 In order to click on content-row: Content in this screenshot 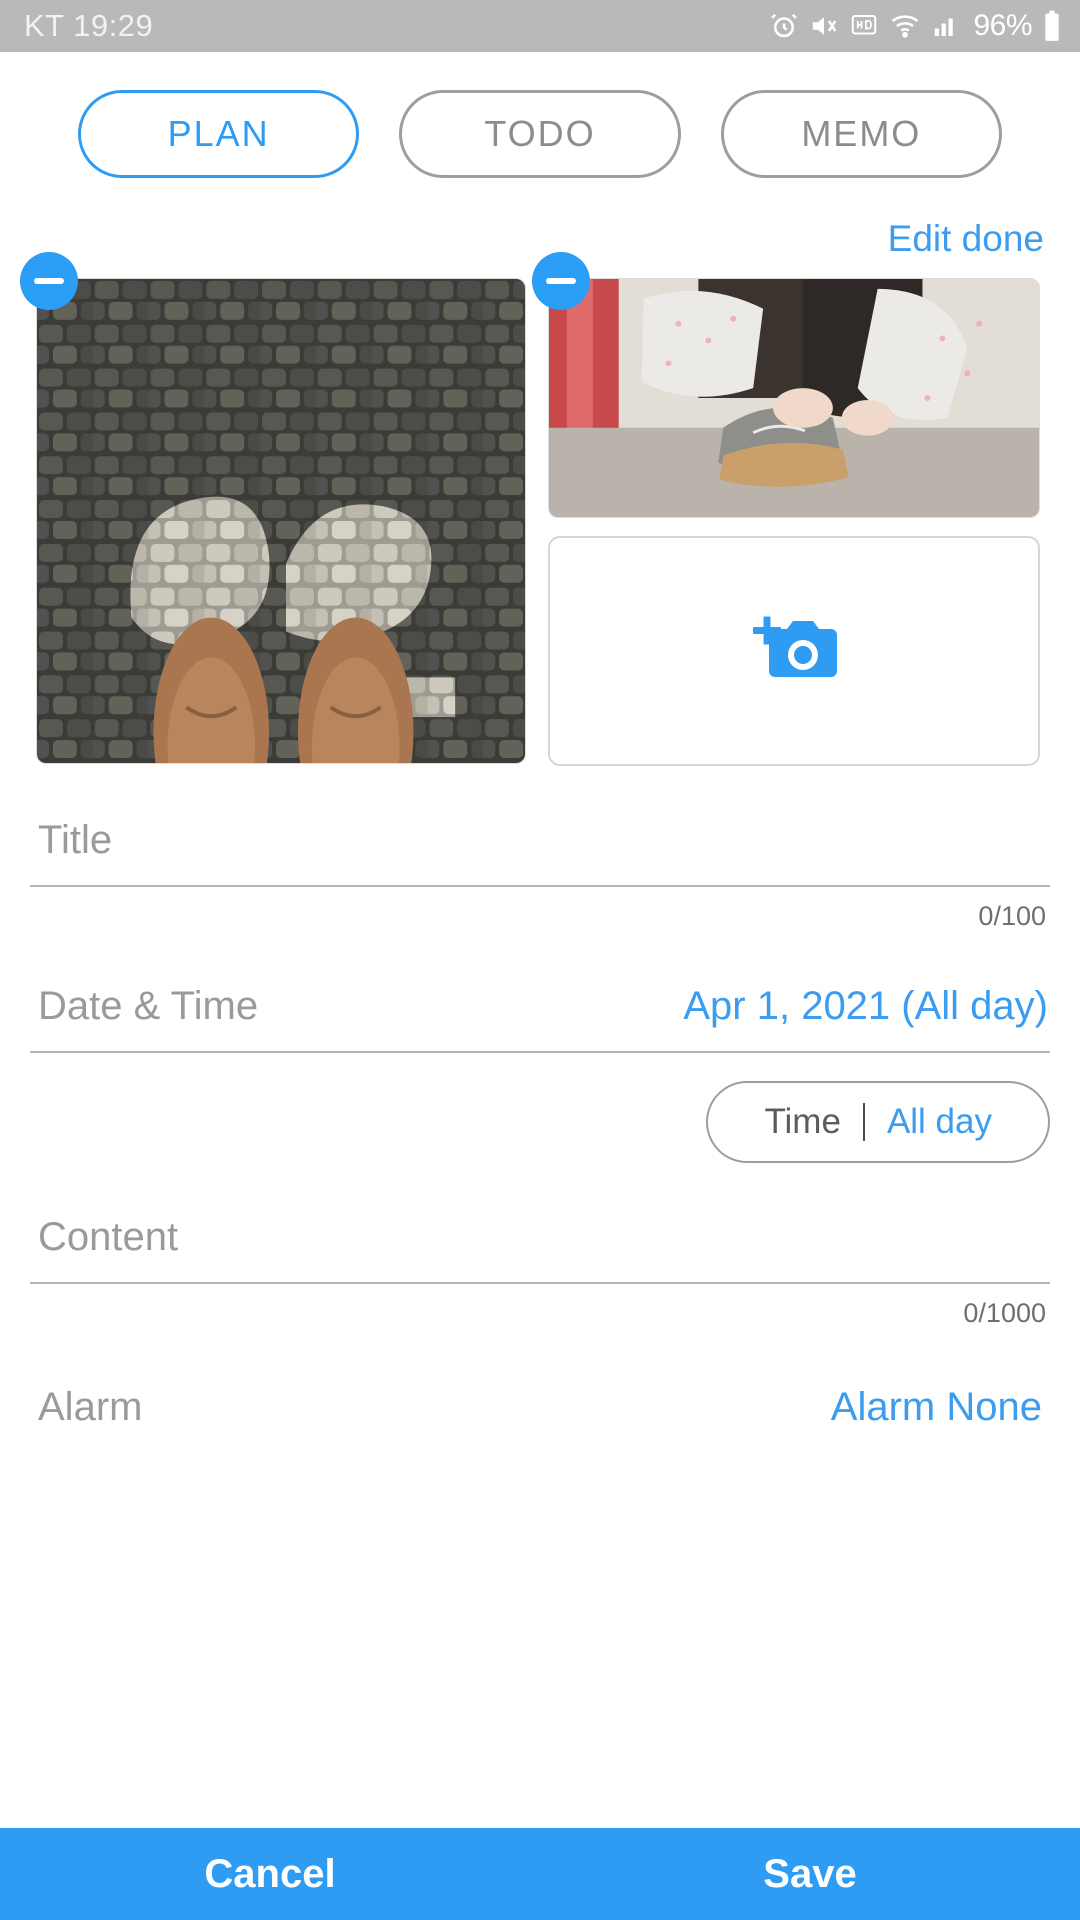, I will do `click(540, 1248)`.